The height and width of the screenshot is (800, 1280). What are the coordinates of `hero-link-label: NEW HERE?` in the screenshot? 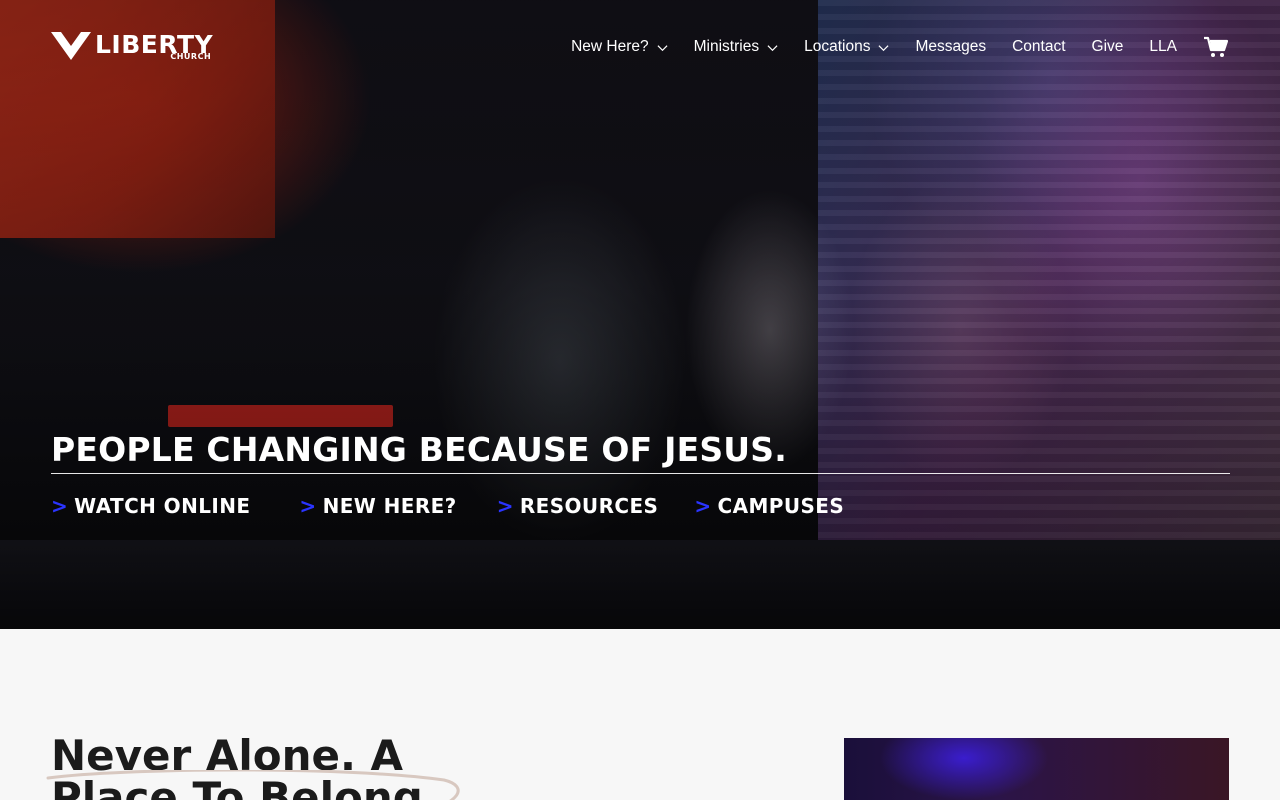 It's located at (389, 506).